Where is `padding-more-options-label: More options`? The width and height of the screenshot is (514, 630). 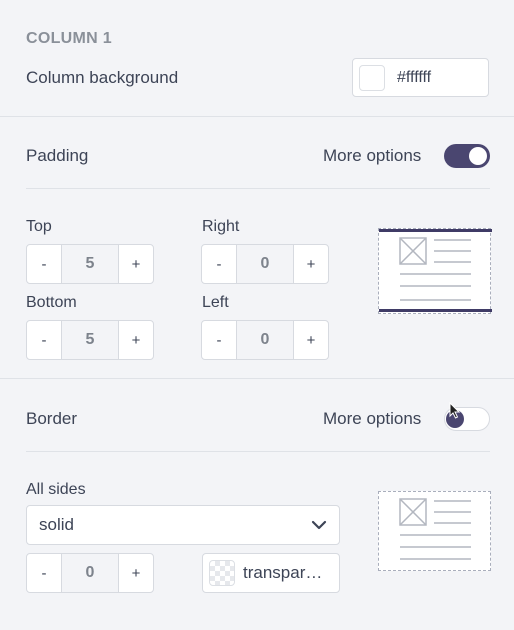 padding-more-options-label: More options is located at coordinates (372, 155).